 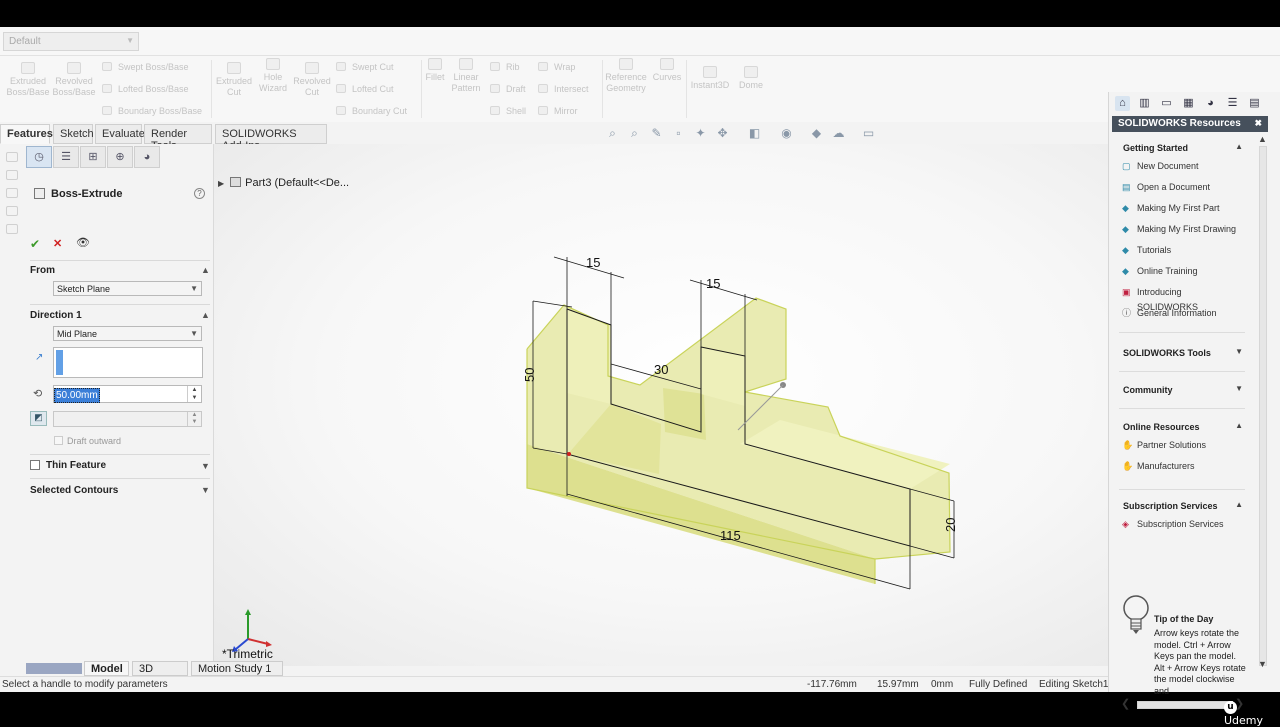 What do you see at coordinates (12, 193) in the screenshot?
I see `sensors-icon` at bounding box center [12, 193].